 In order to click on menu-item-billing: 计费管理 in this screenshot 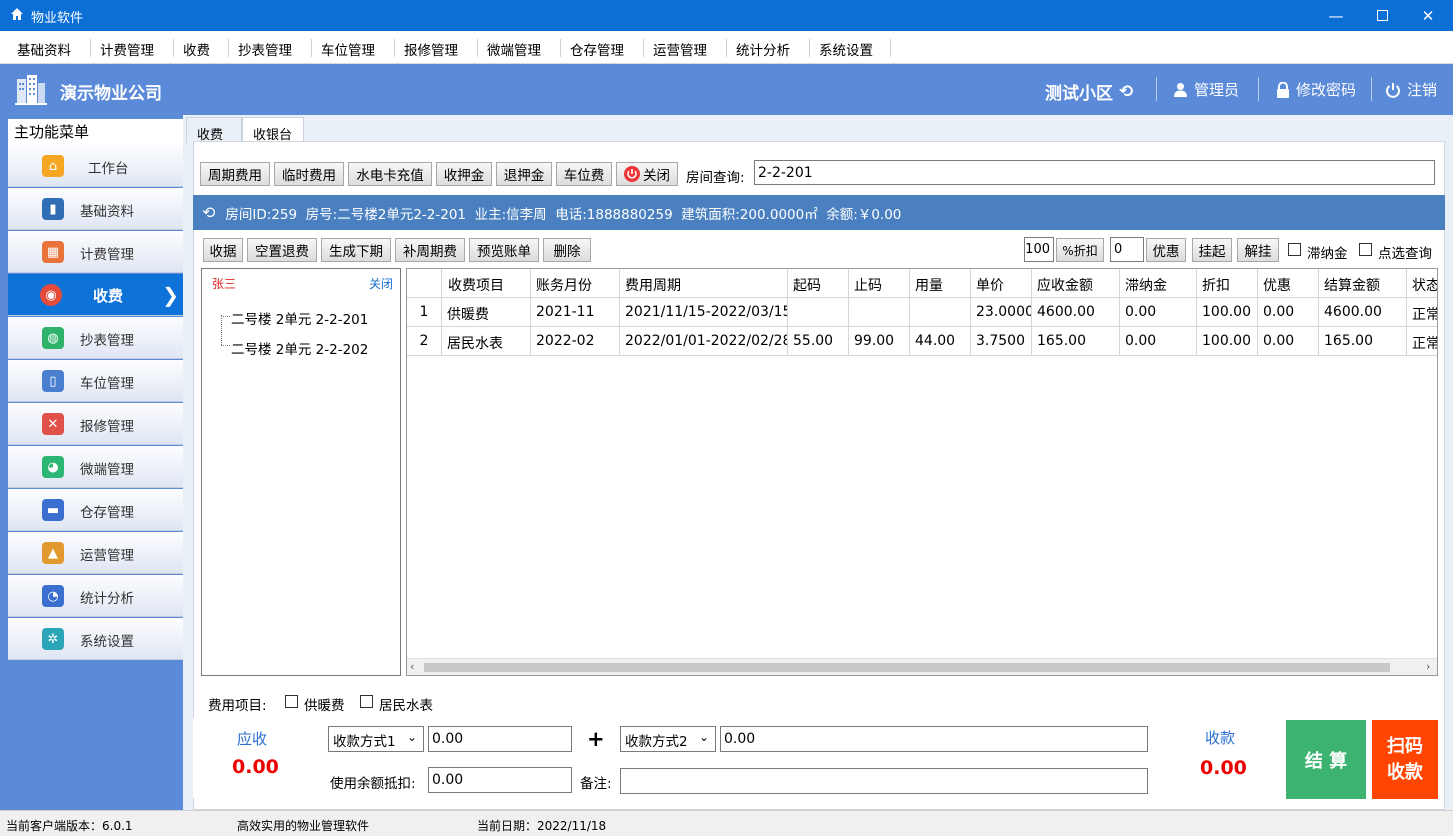, I will do `click(127, 49)`.